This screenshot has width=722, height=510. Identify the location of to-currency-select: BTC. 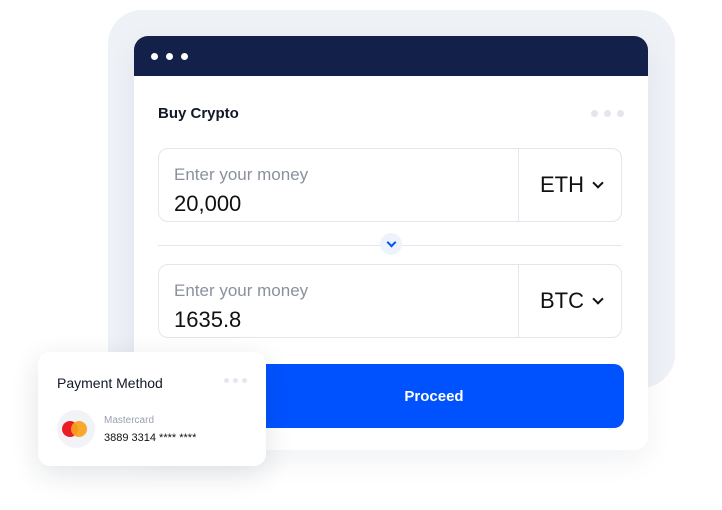
(571, 301).